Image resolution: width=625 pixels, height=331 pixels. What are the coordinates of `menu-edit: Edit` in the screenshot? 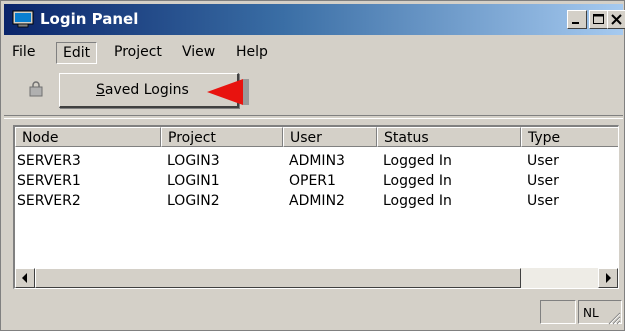 It's located at (77, 53).